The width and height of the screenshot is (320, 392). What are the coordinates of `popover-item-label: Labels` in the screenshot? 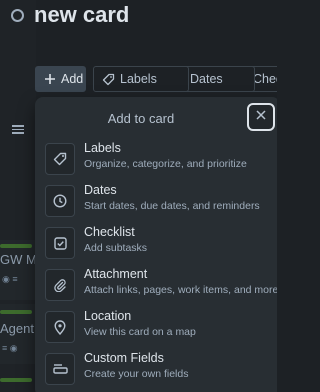 It's located at (102, 148).